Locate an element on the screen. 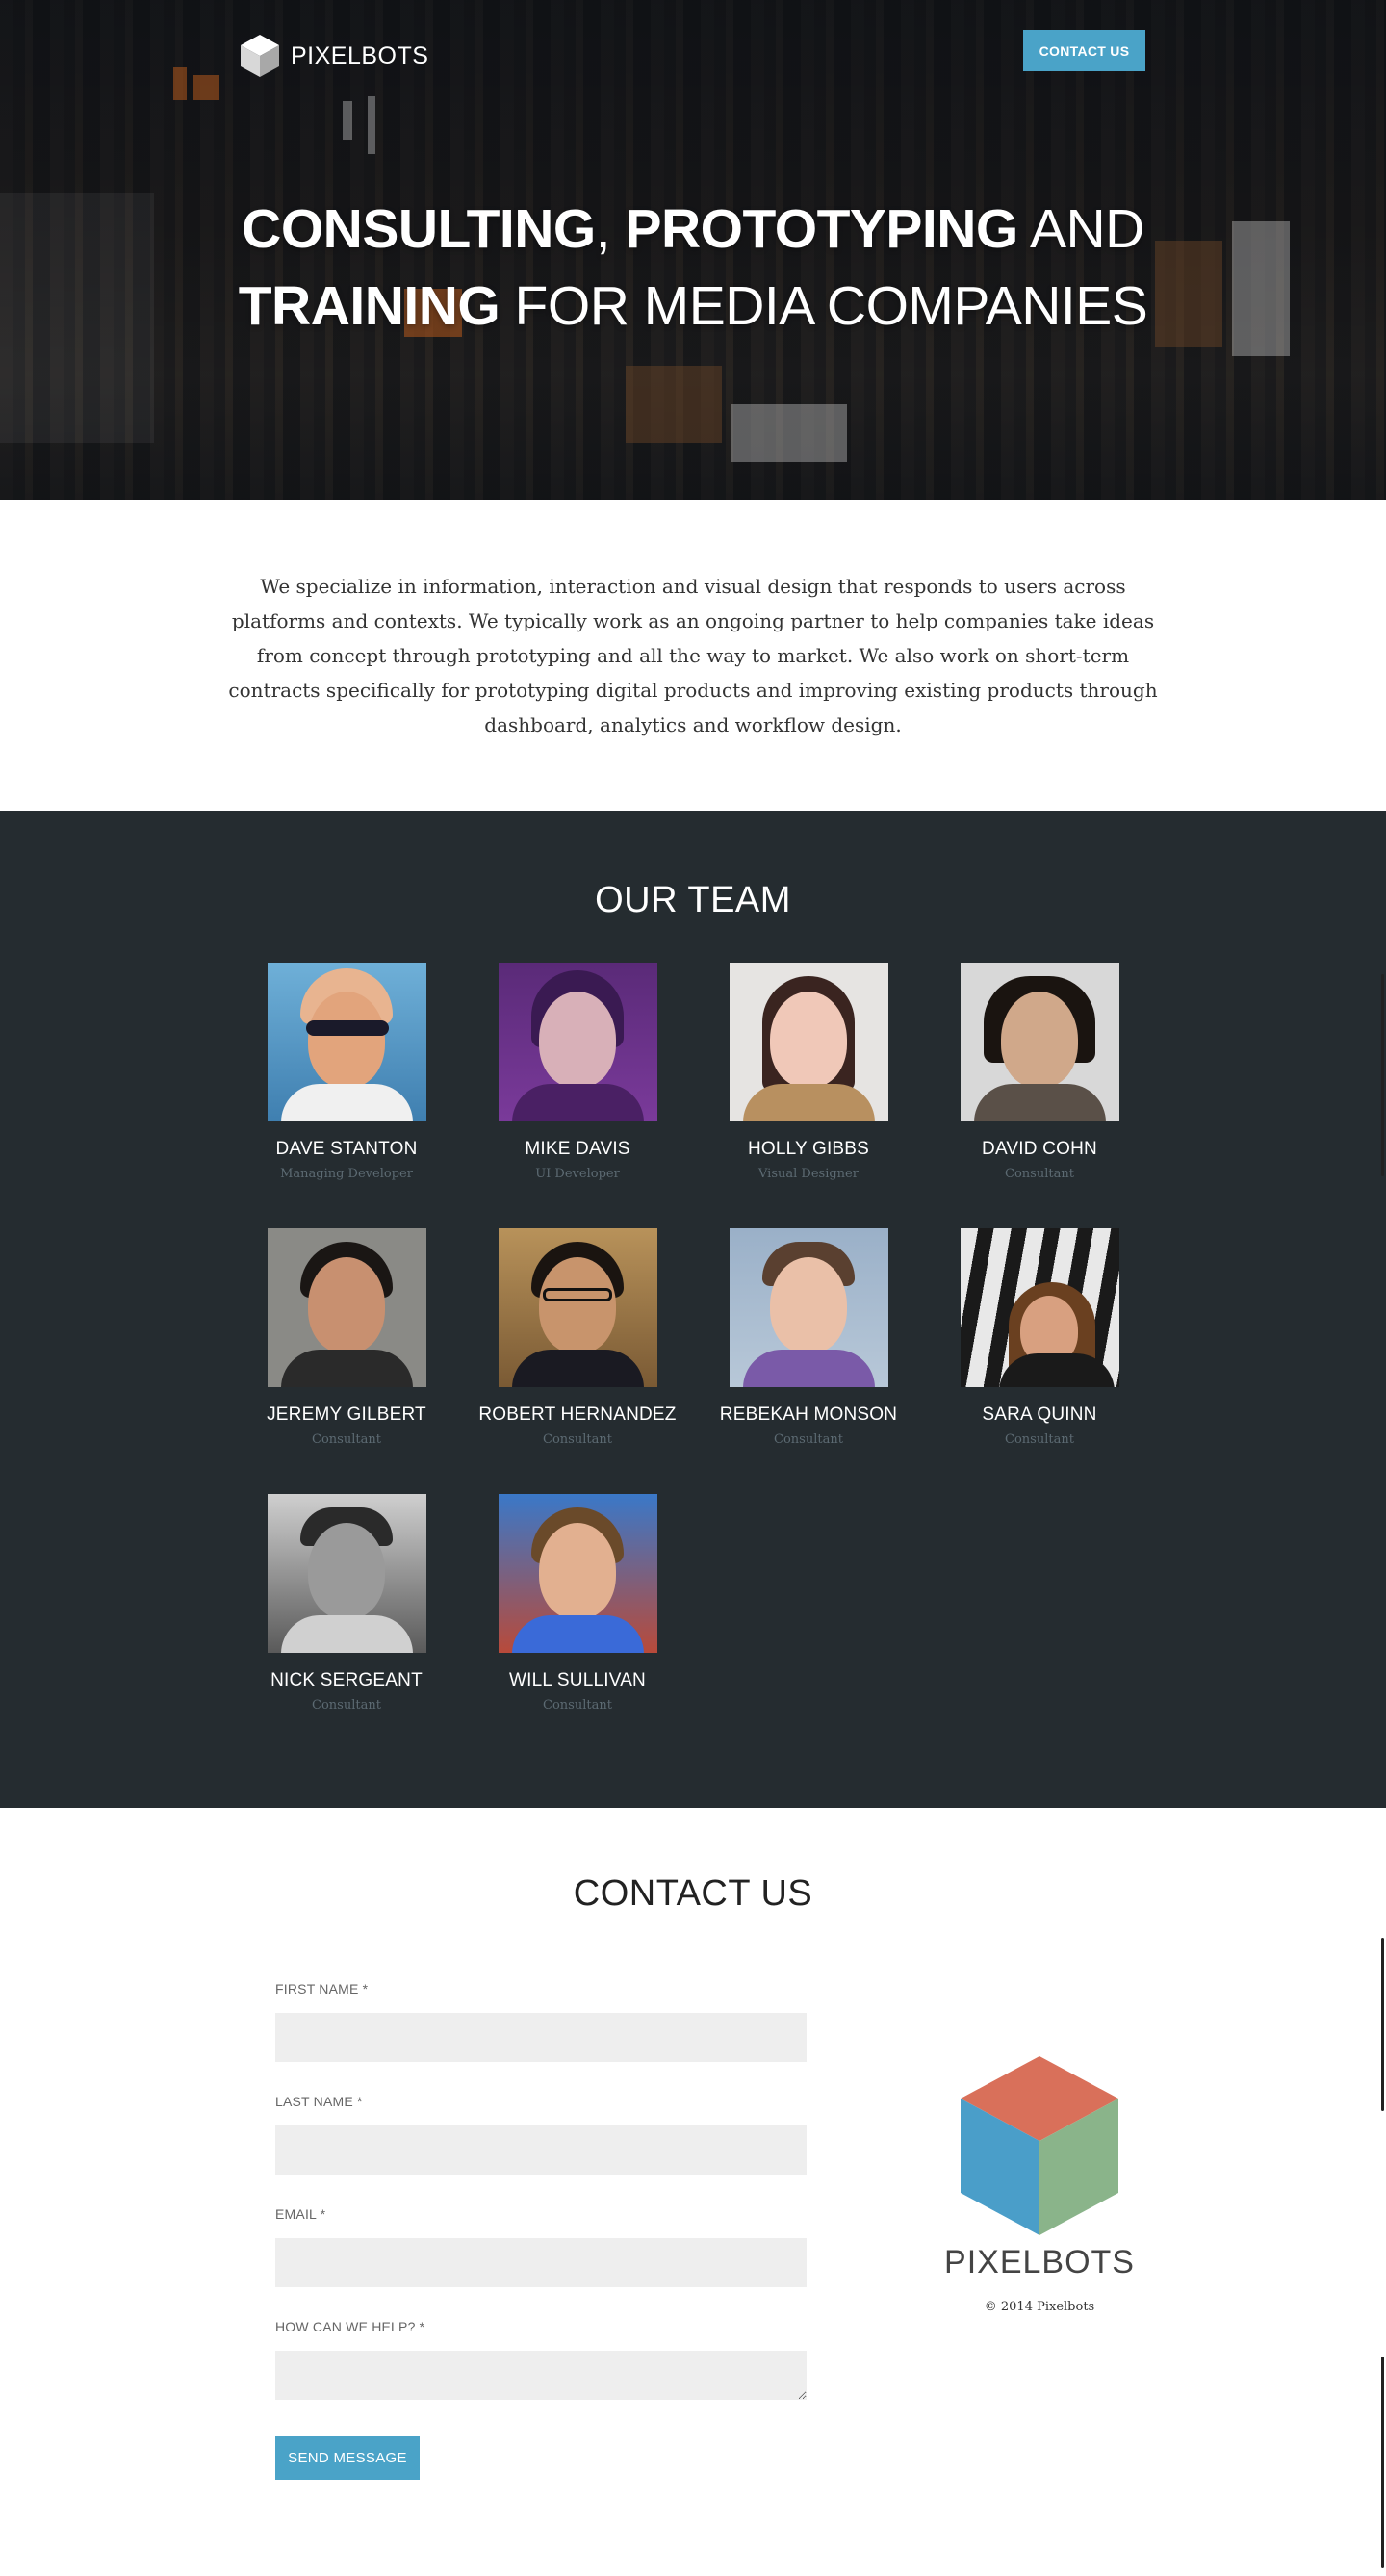 This screenshot has width=1386, height=2576. team-member: WILL SULLIVAN Consultant is located at coordinates (577, 1603).